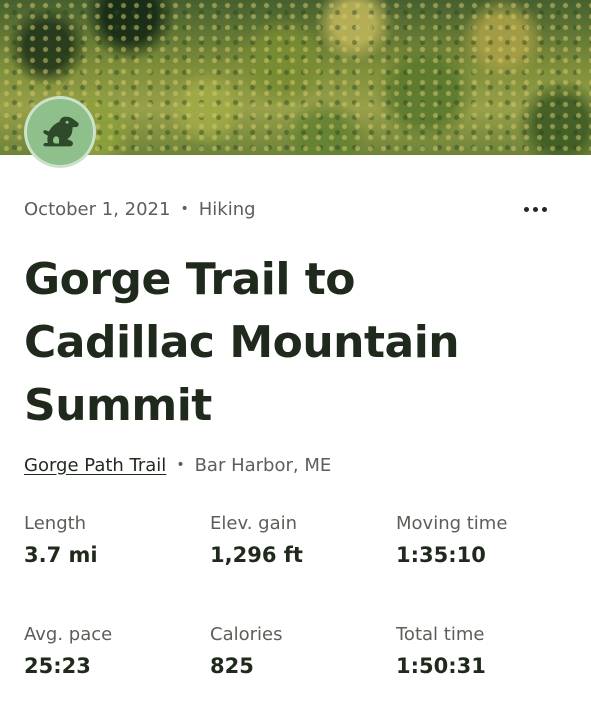 This screenshot has width=591, height=706. I want to click on stat-value: 1,296 ft, so click(256, 555).